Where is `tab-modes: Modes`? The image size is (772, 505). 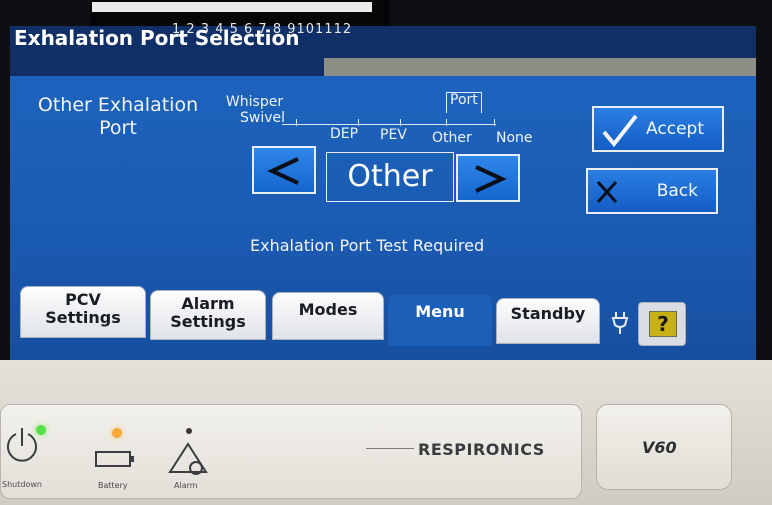
tab-modes: Modes is located at coordinates (328, 316).